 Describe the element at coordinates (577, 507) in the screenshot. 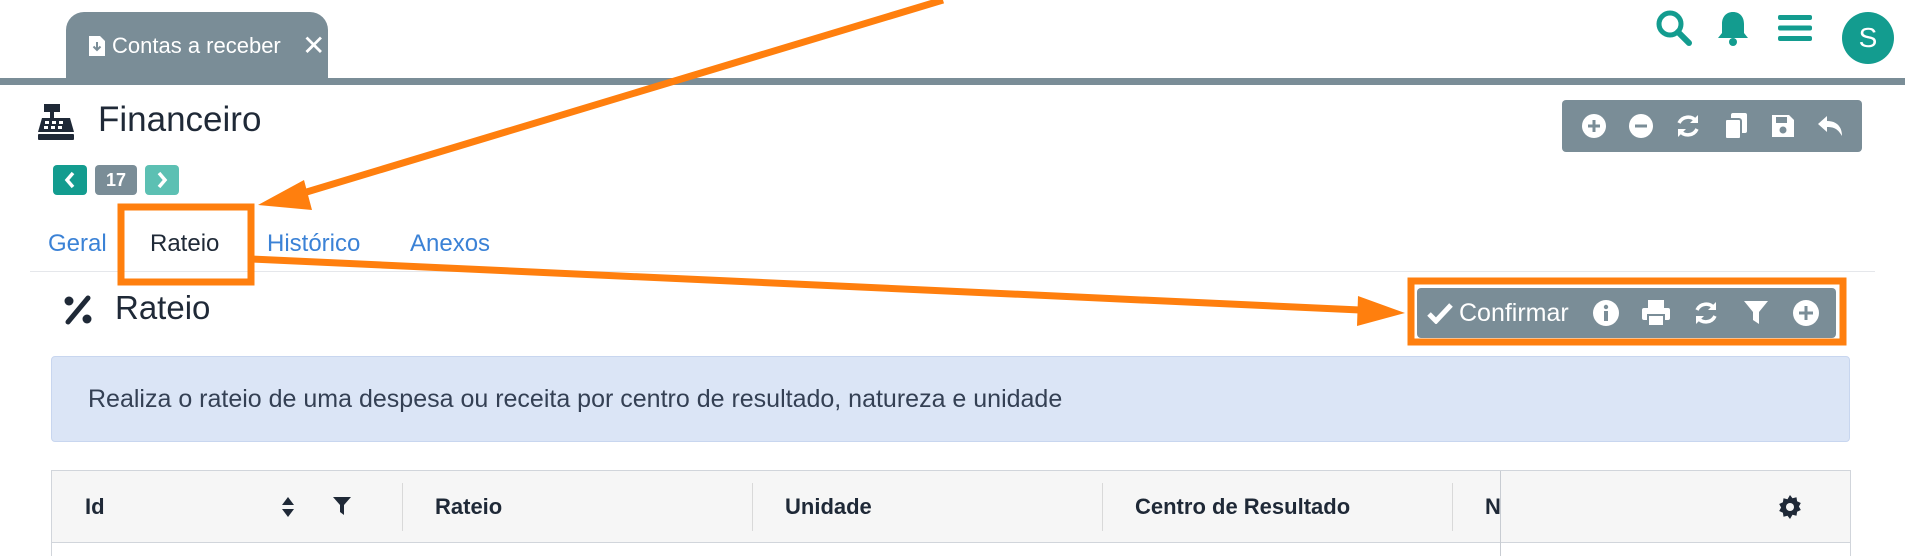

I see `column-header-rateio: Rateio` at that location.